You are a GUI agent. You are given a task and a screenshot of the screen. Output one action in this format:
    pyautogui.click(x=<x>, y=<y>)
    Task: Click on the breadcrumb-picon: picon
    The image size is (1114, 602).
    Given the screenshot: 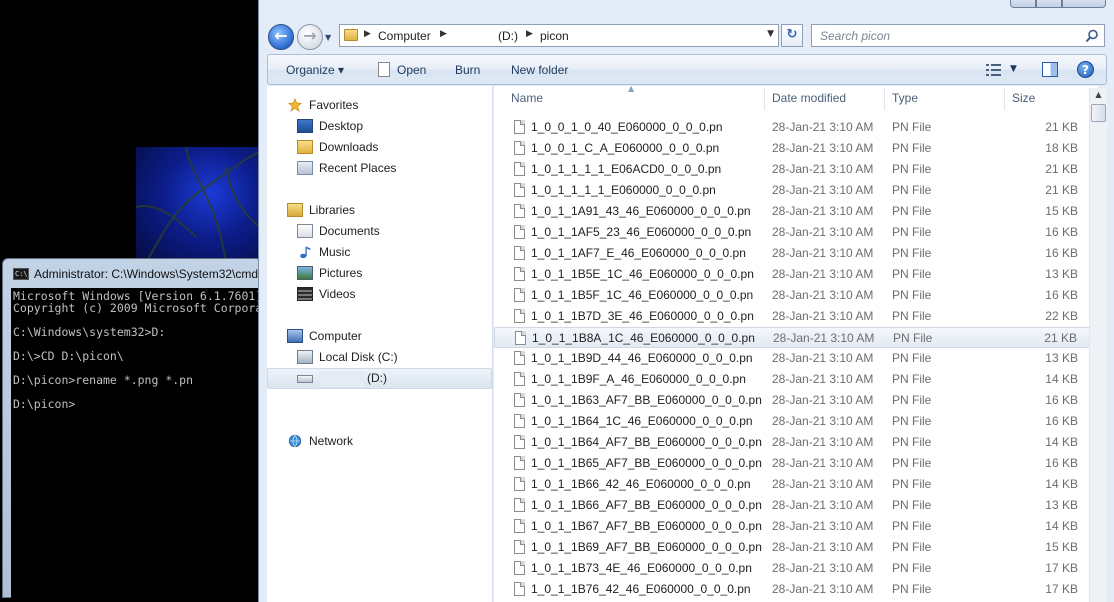 What is the action you would take?
    pyautogui.click(x=554, y=36)
    